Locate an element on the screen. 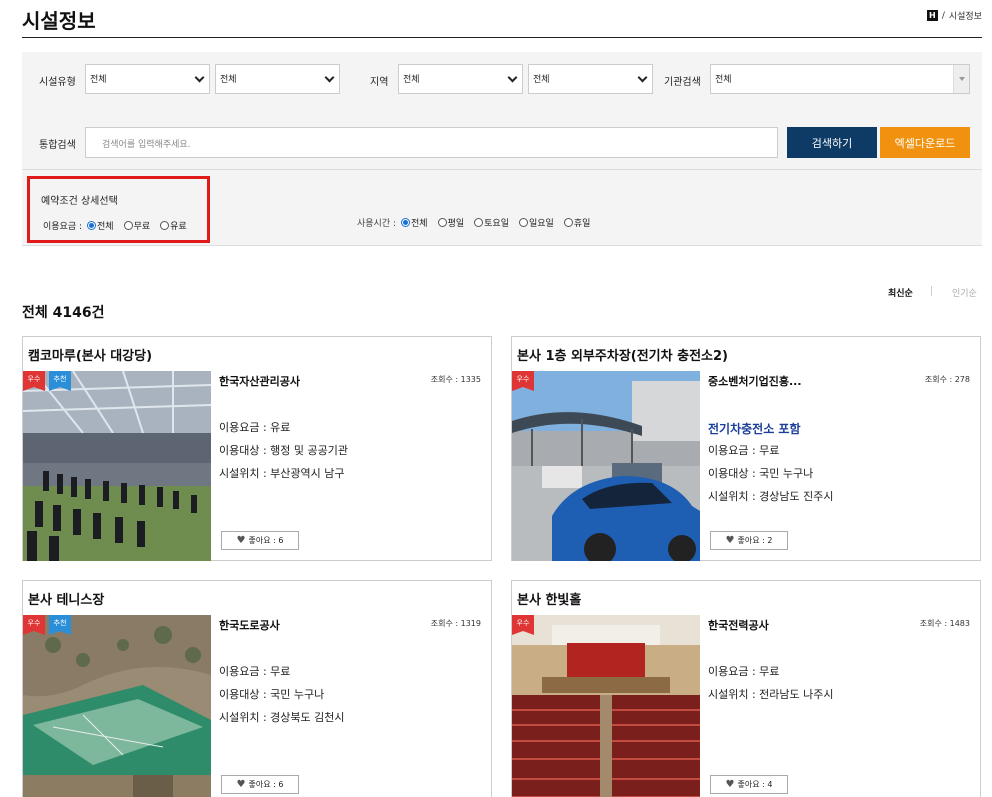 The height and width of the screenshot is (797, 992). facility-type-label: 시설유형 is located at coordinates (57, 82).